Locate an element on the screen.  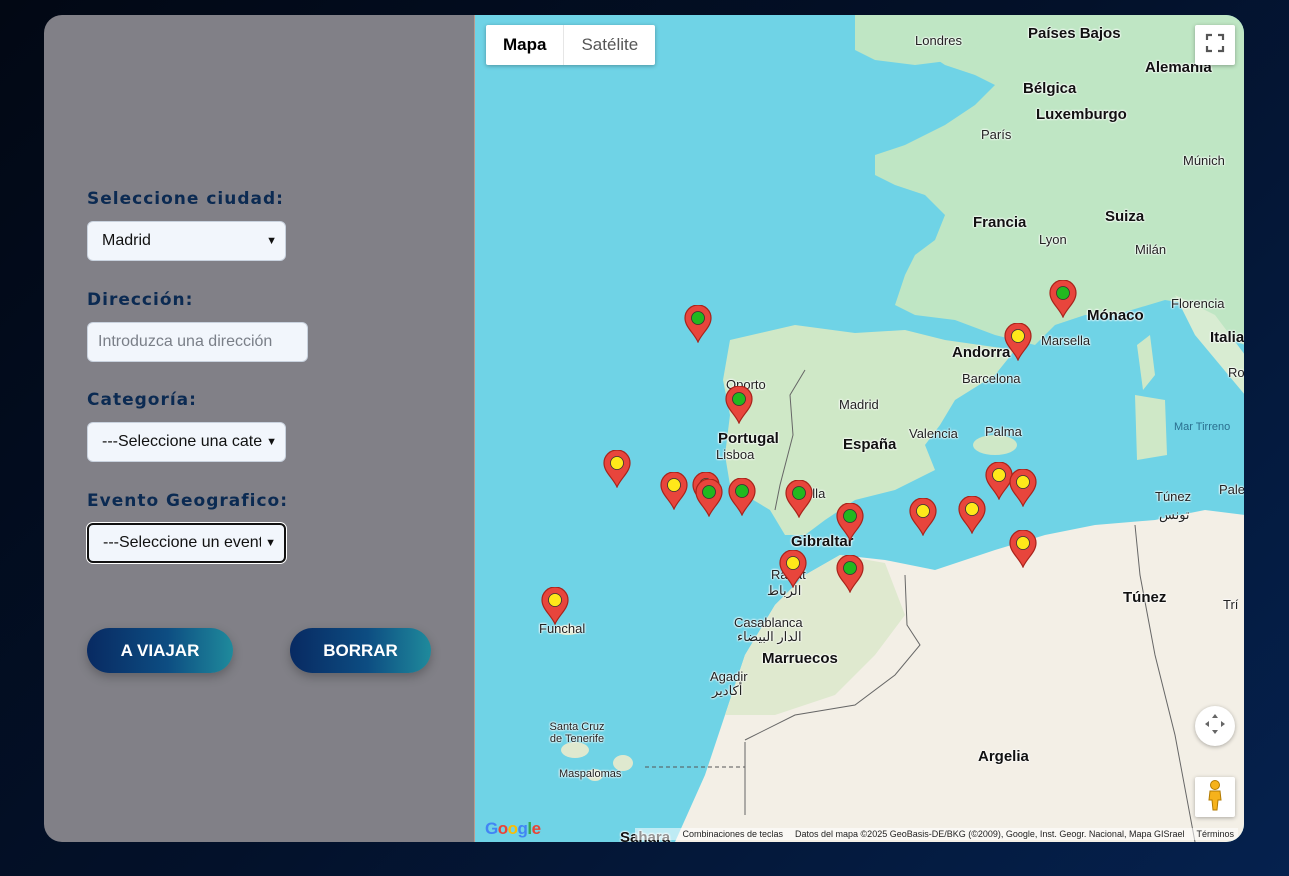
event-select-value: ---Seleccione un evento--- is located at coordinates (182, 542).